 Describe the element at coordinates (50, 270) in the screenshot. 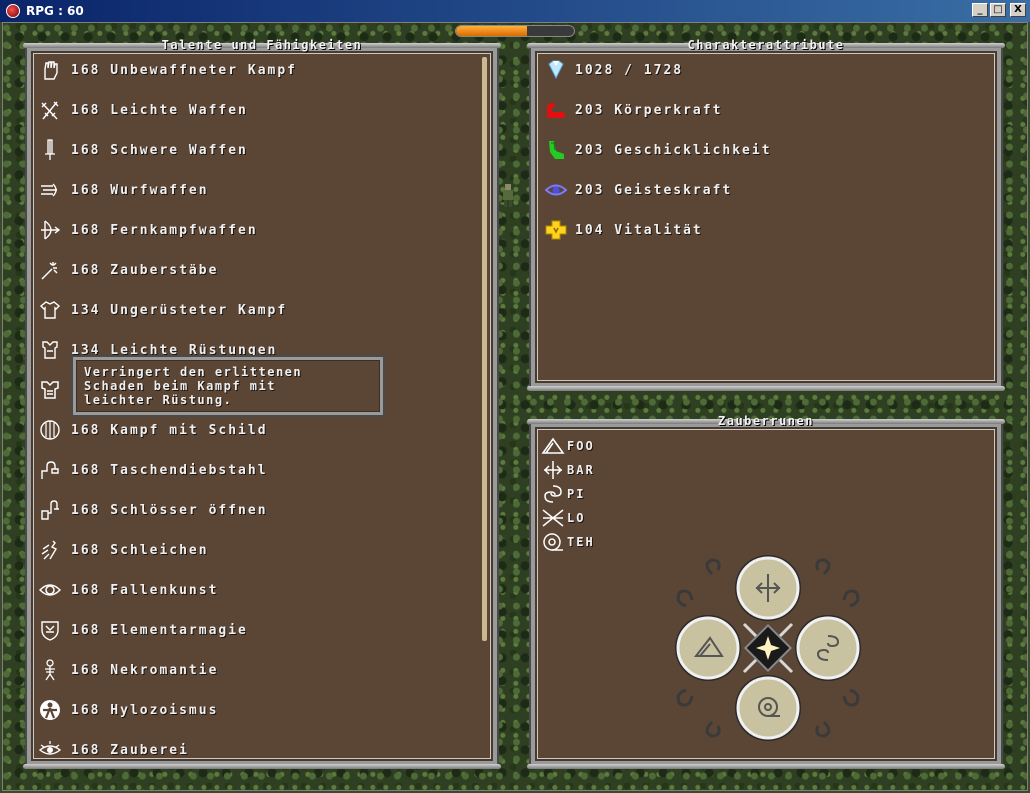

I see `wand-icon` at that location.